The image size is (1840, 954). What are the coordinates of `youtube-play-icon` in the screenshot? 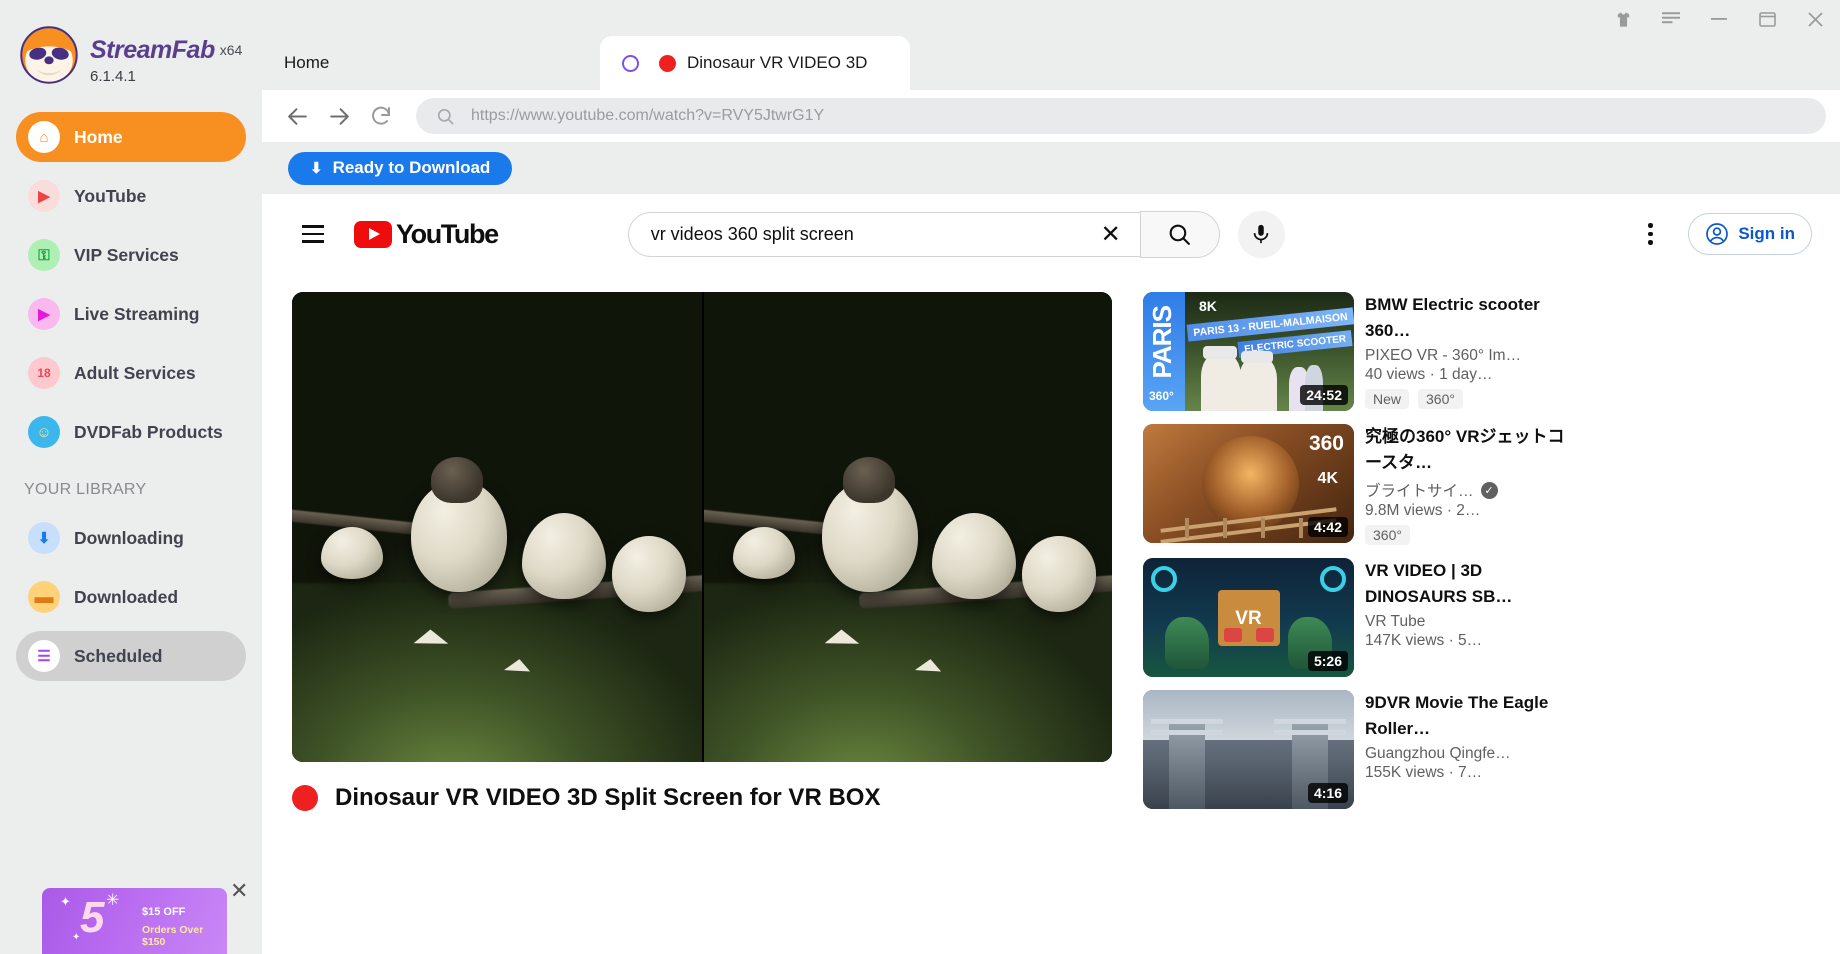 It's located at (373, 234).